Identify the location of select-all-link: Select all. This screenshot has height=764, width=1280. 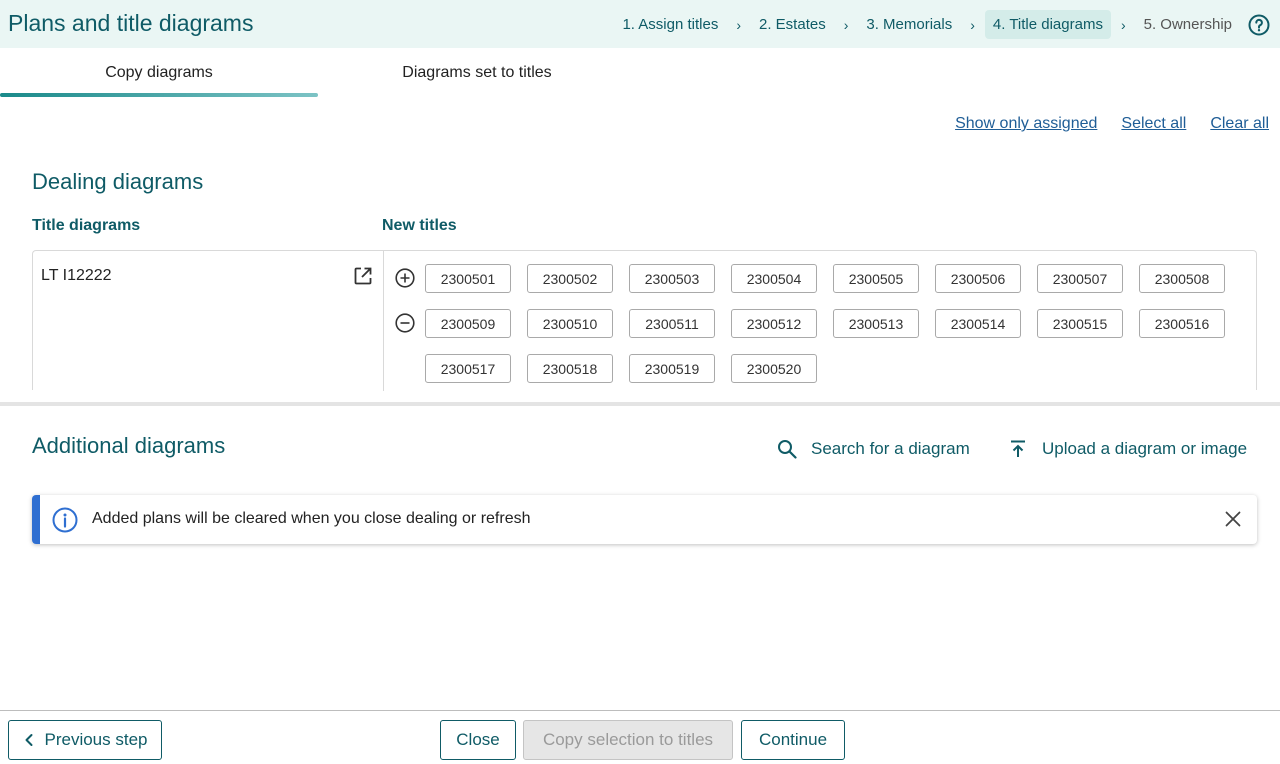
(1153, 124).